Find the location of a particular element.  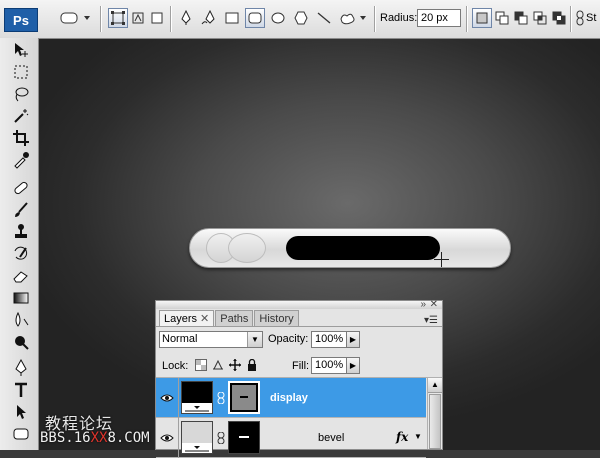

panel-menu-icon: ▾☰ is located at coordinates (431, 320).